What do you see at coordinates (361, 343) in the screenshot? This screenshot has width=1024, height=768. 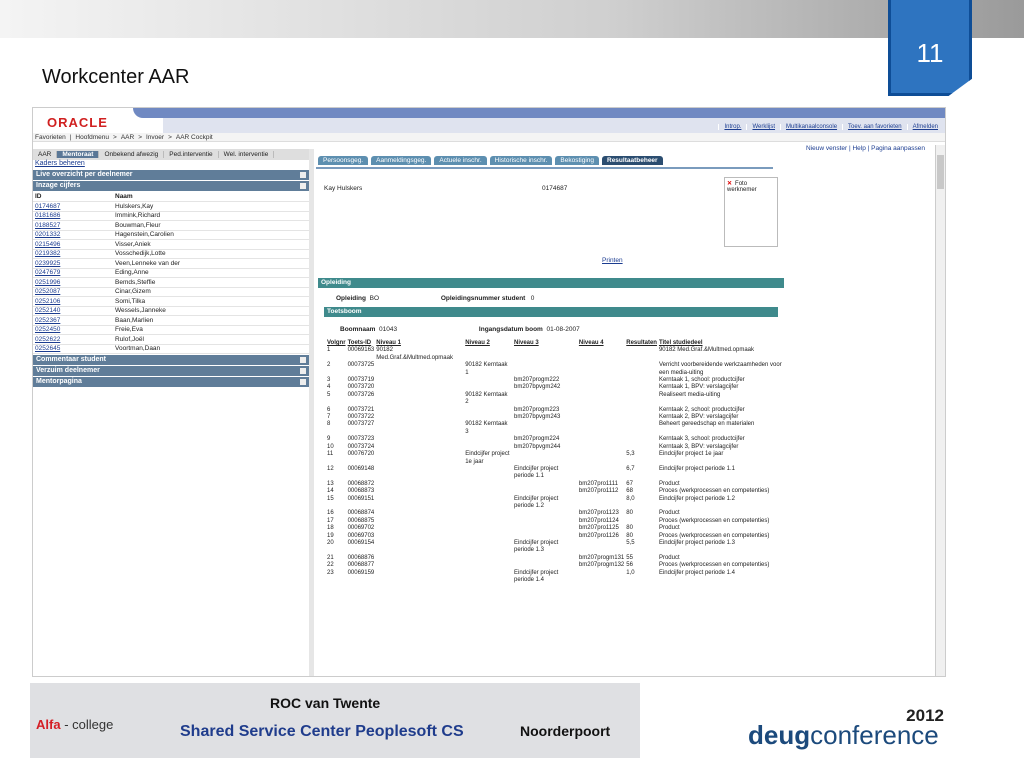 I see `column-header: Toets-ID` at bounding box center [361, 343].